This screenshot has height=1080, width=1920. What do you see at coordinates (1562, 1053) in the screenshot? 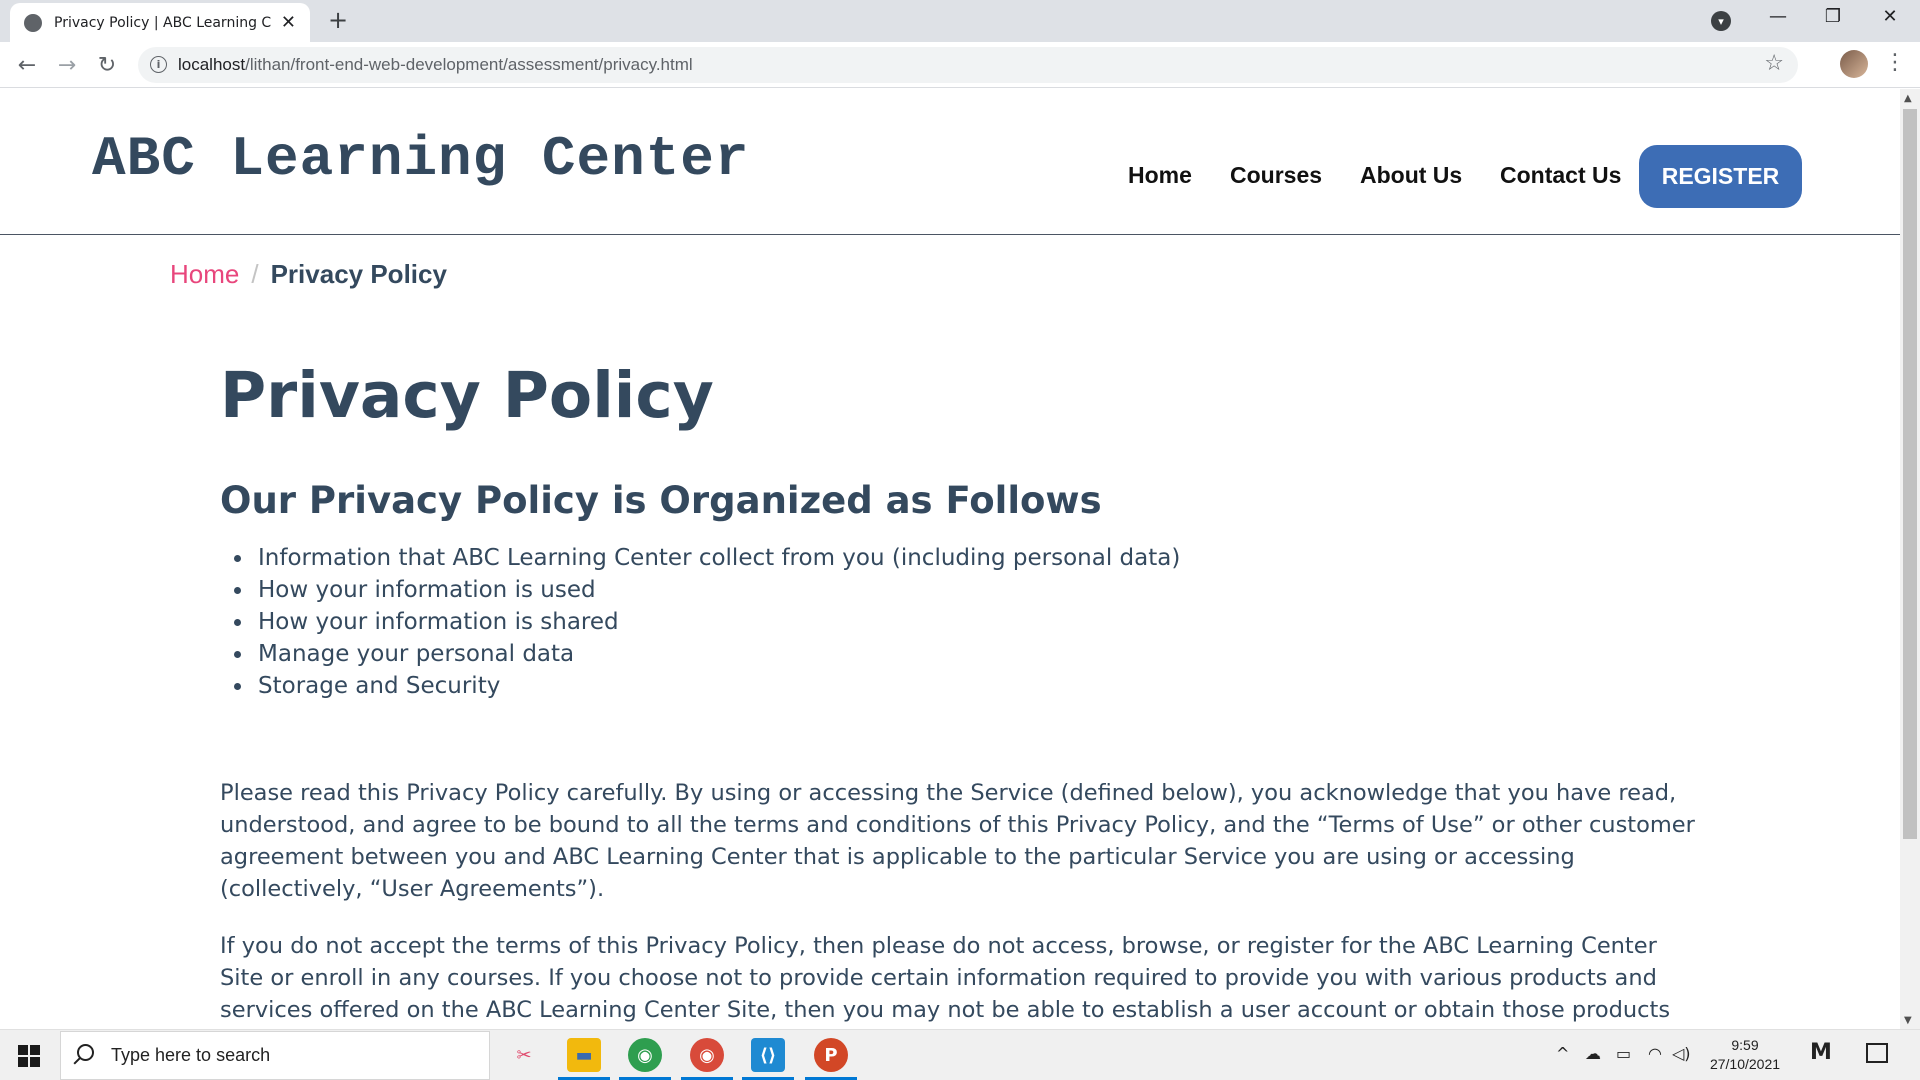
I see `tray-chevron-icon: ^` at bounding box center [1562, 1053].